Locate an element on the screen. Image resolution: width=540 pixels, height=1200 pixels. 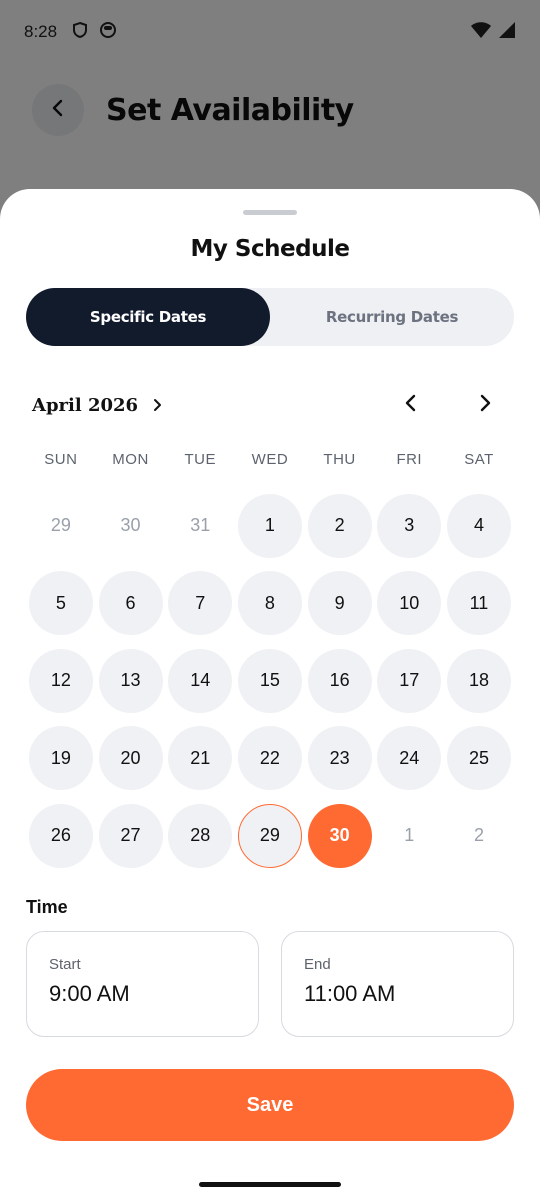
home-gesture-handle is located at coordinates (270, 1184).